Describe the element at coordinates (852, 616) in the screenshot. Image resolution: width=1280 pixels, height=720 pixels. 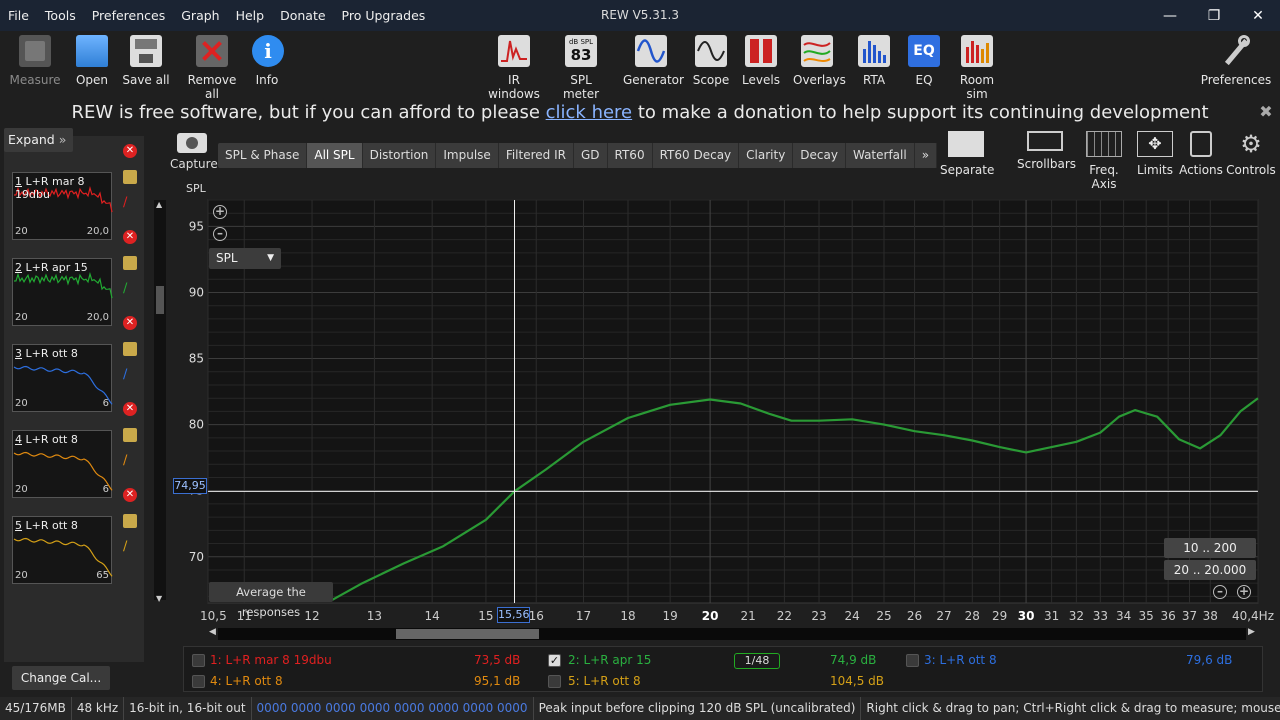
I see `x-tick-label: 24` at that location.